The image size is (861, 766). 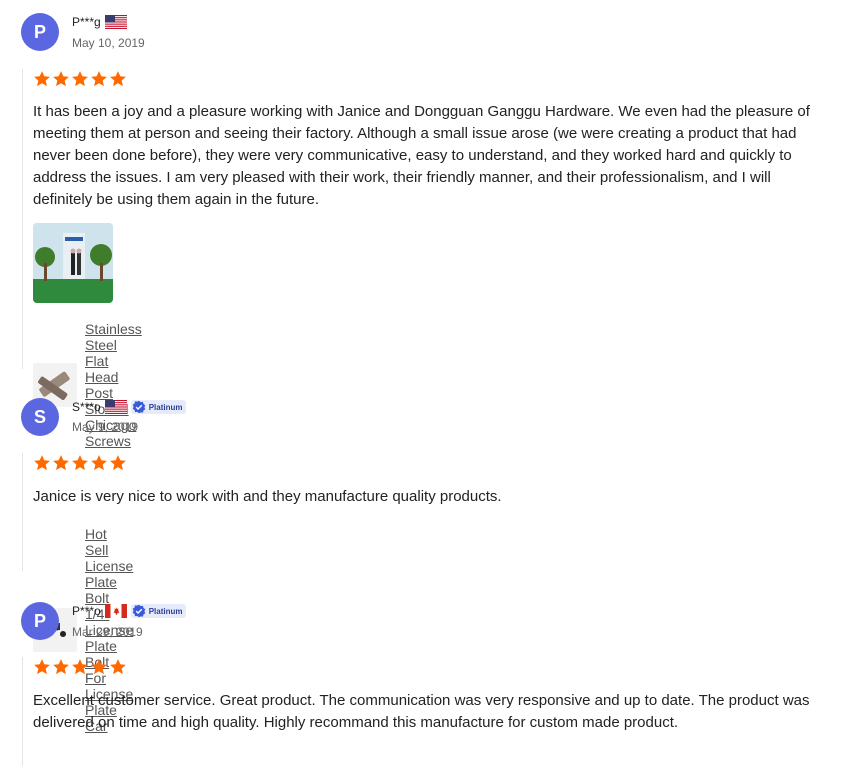 I want to click on review-date: Mar 29, 2019, so click(x=107, y=632).